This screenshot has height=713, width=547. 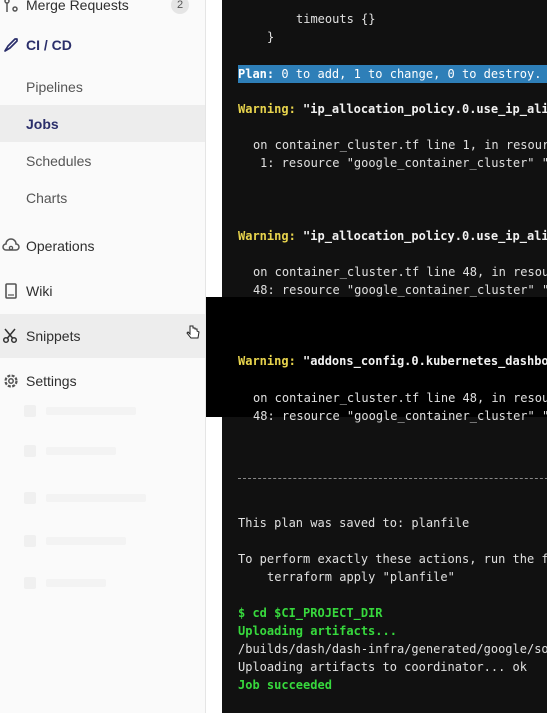 What do you see at coordinates (51, 381) in the screenshot?
I see `nav-settings-label: Settings` at bounding box center [51, 381].